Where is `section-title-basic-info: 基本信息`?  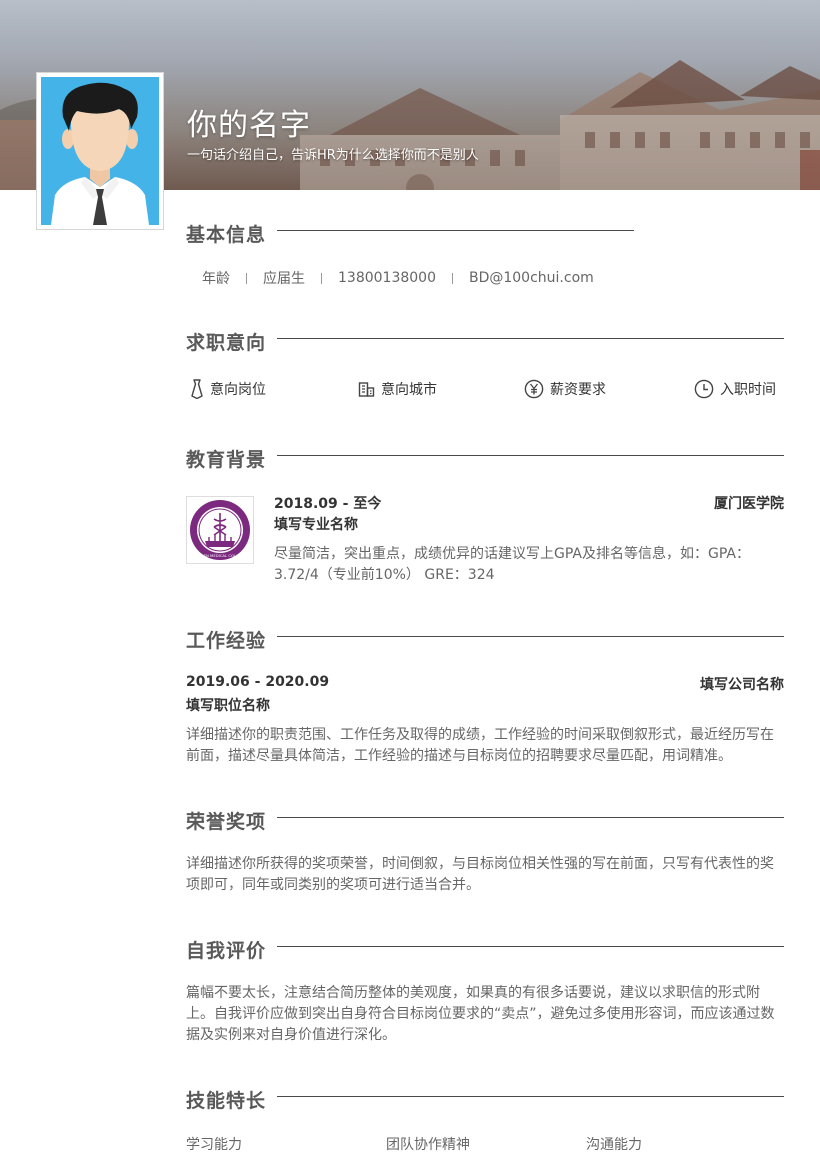 section-title-basic-info: 基本信息 is located at coordinates (226, 235).